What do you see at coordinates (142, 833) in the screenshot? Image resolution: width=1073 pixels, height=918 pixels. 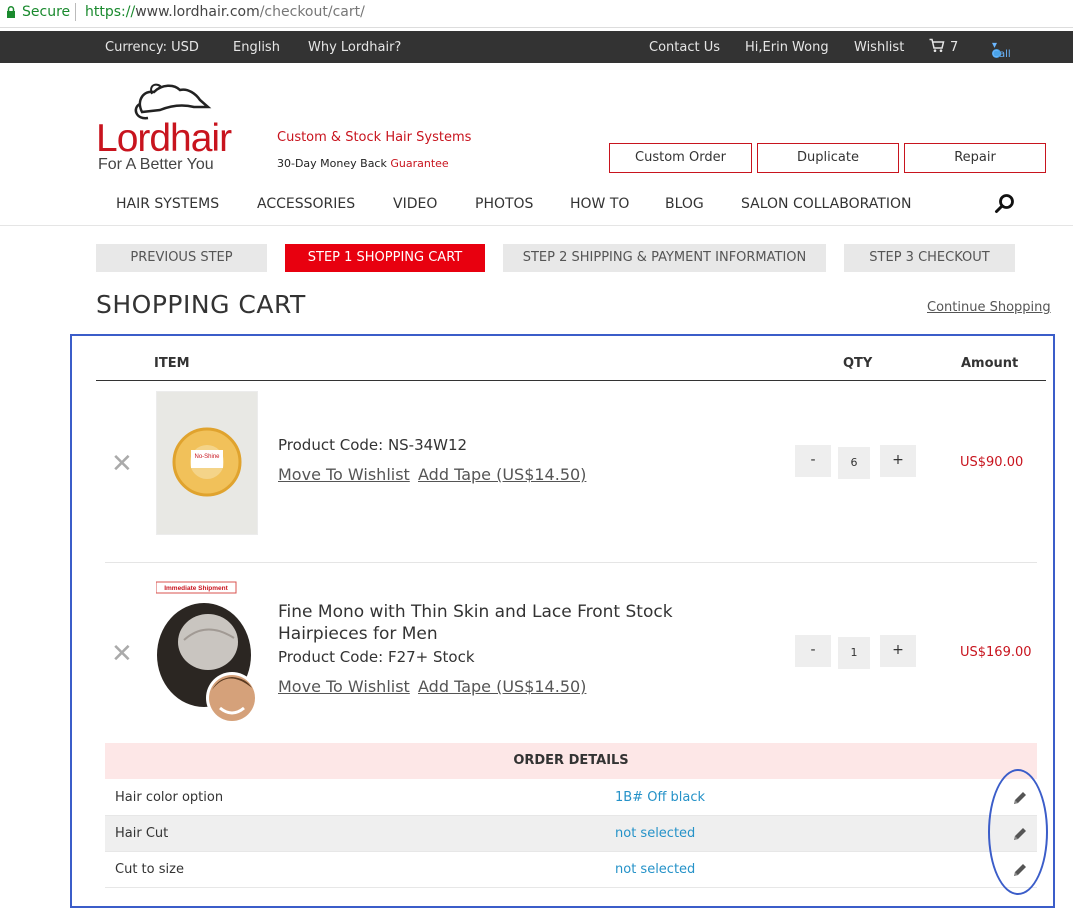 I see `detail-label: Hair Cut` at bounding box center [142, 833].